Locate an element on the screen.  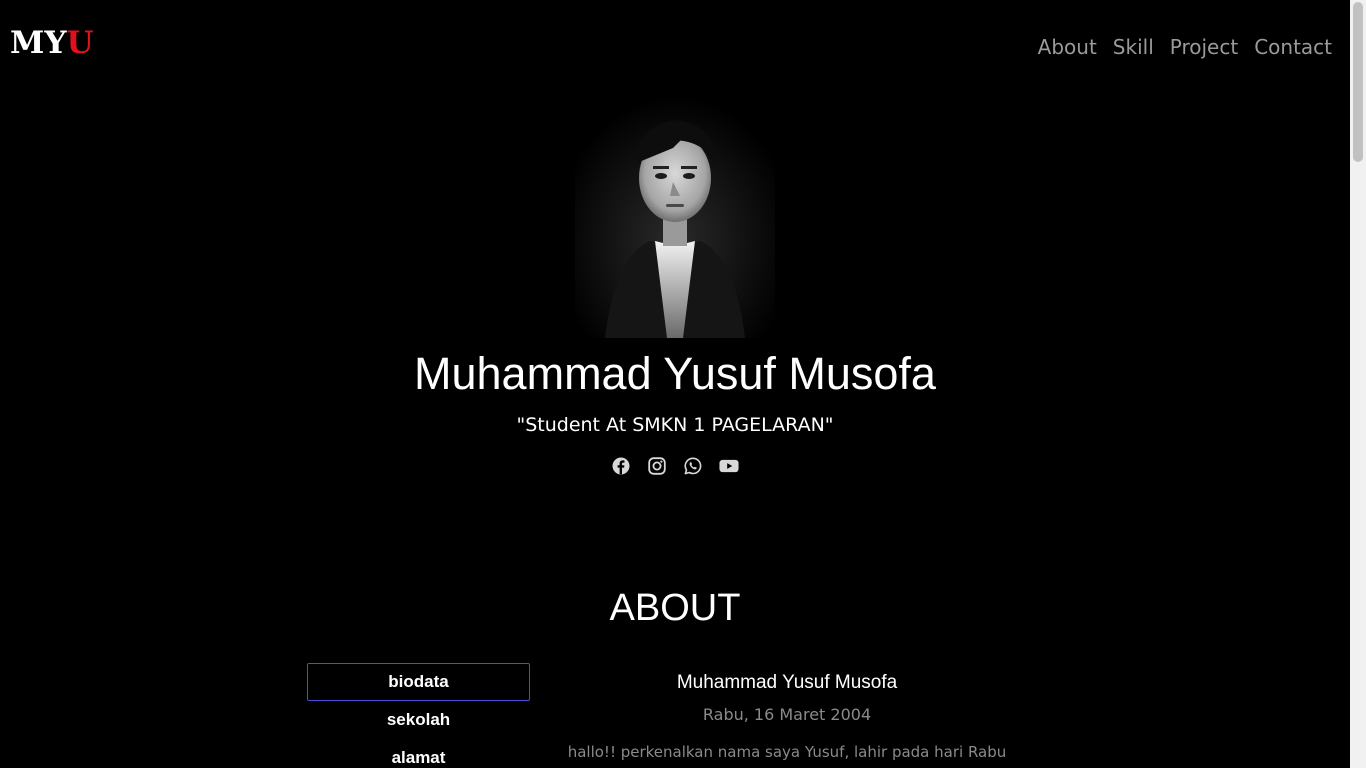
hero-name: Muhammad Yusuf Musofa is located at coordinates (675, 373).